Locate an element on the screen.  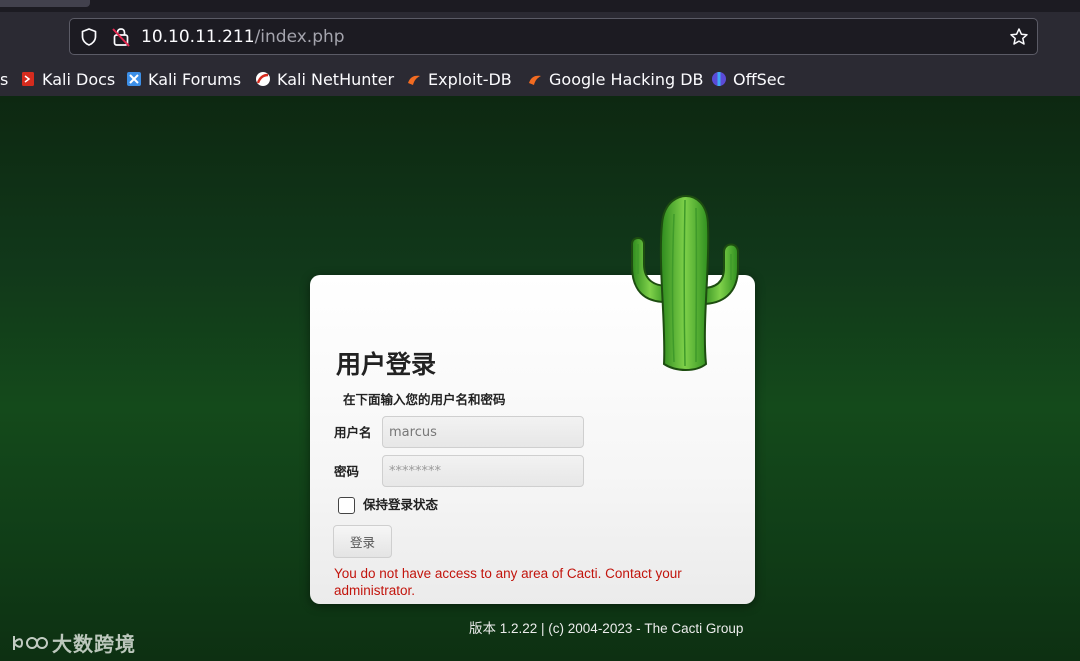
bookmark-star-icon is located at coordinates (1019, 37).